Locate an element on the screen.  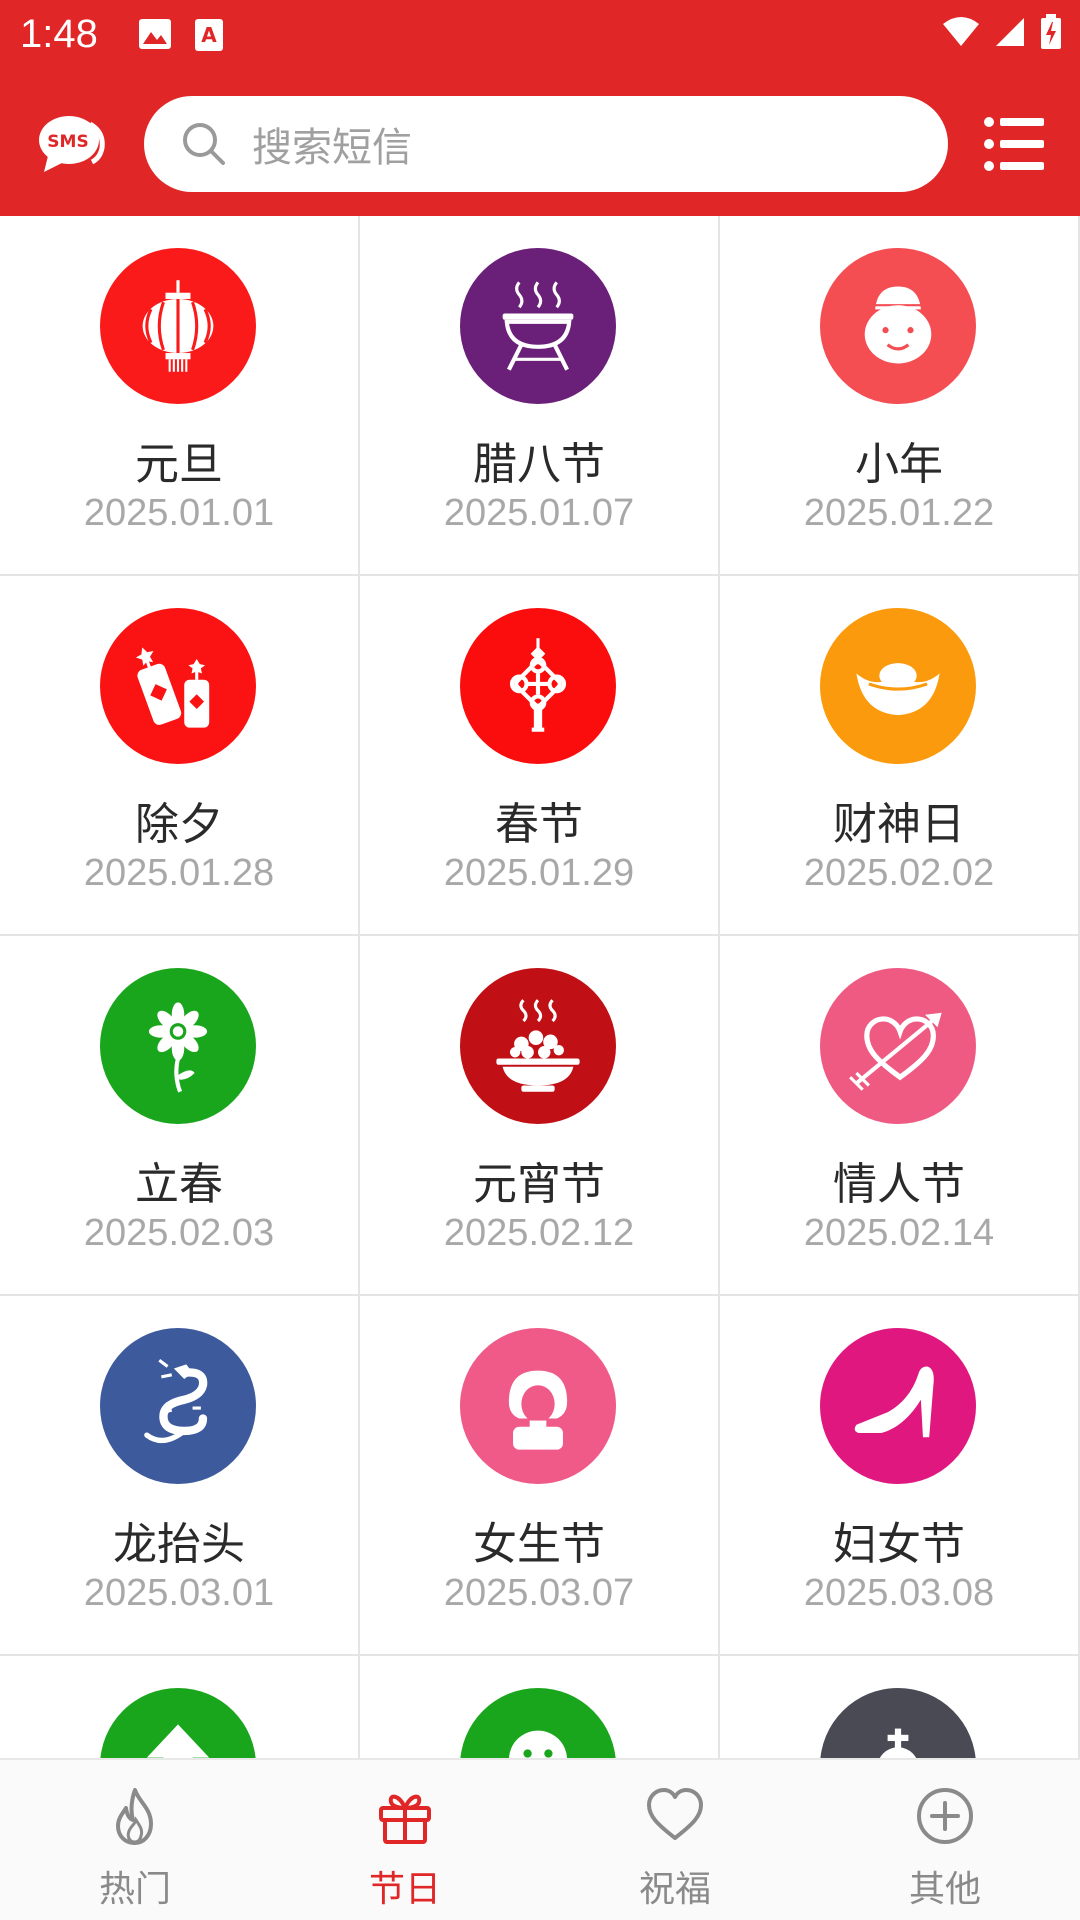
gift-icon is located at coordinates (405, 1819).